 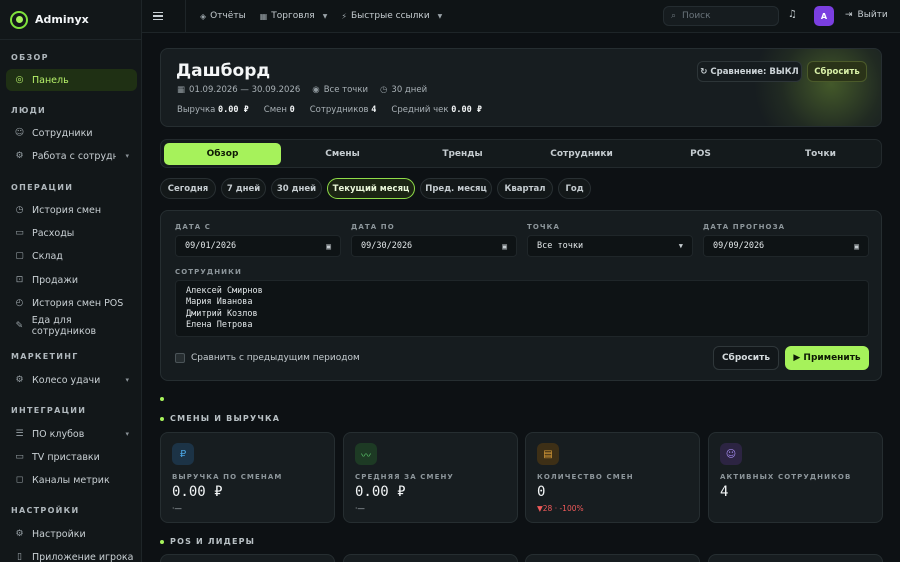 I want to click on tab-points: Точки, so click(x=820, y=154).